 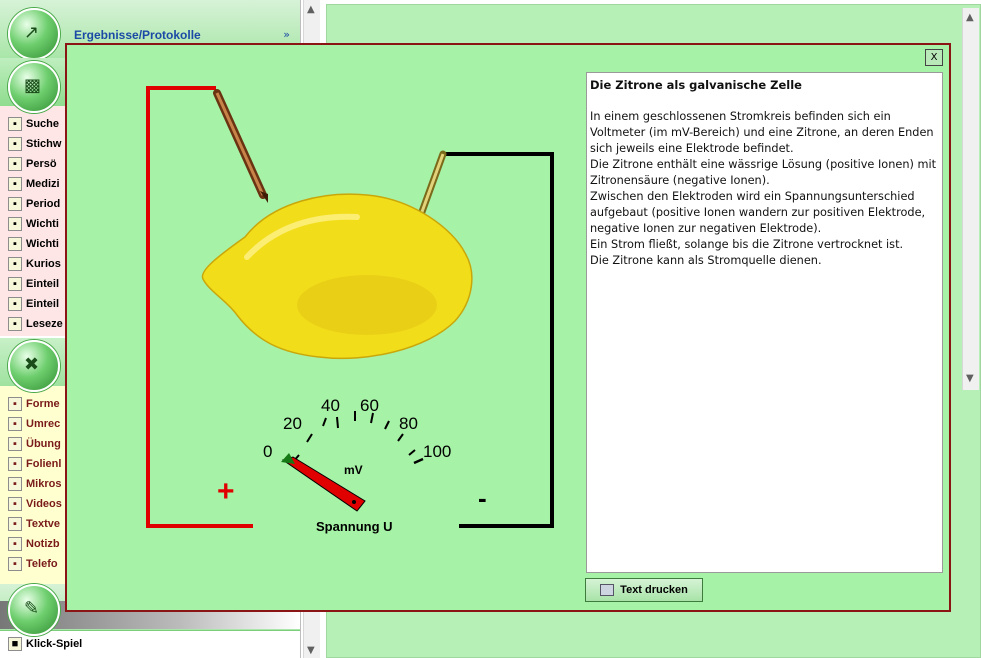 I want to click on atom-icon: ▪, so click(x=15, y=204).